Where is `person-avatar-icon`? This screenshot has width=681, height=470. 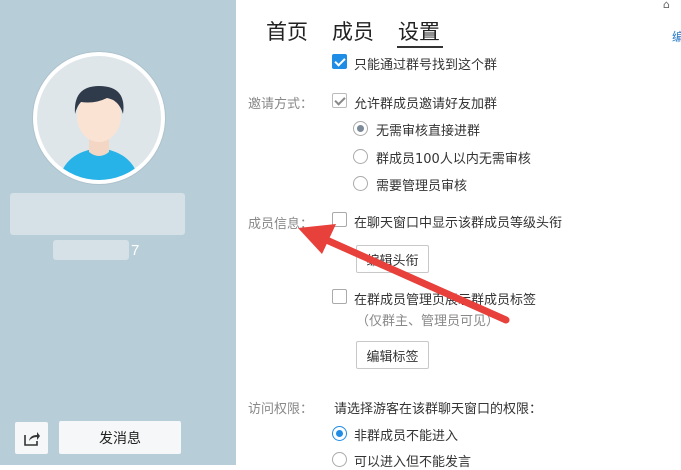
person-avatar-icon is located at coordinates (99, 133).